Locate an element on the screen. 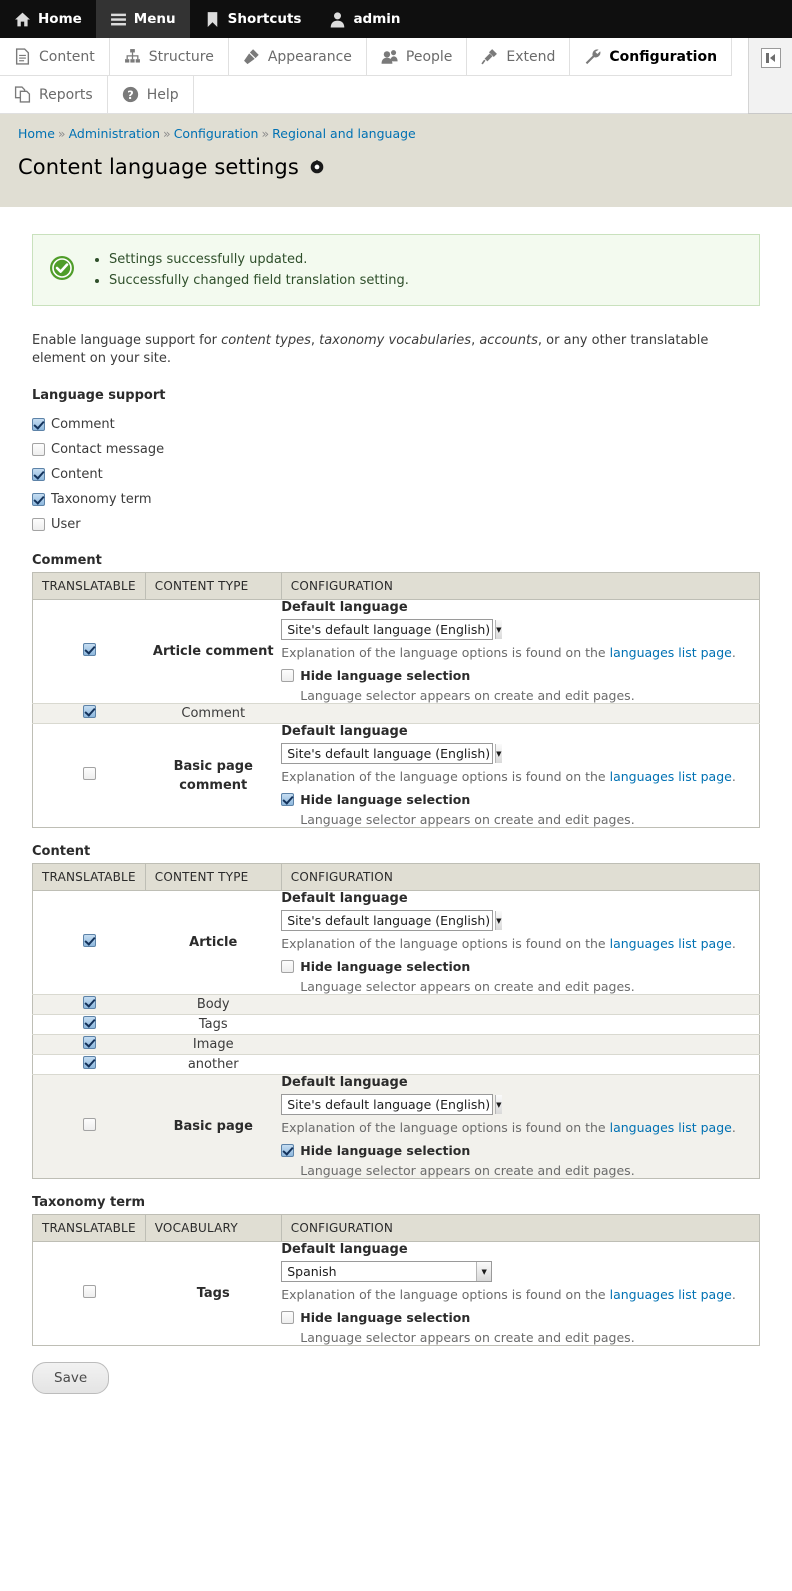 The height and width of the screenshot is (1591, 792). entity-name-cell: Article comment is located at coordinates (213, 652).